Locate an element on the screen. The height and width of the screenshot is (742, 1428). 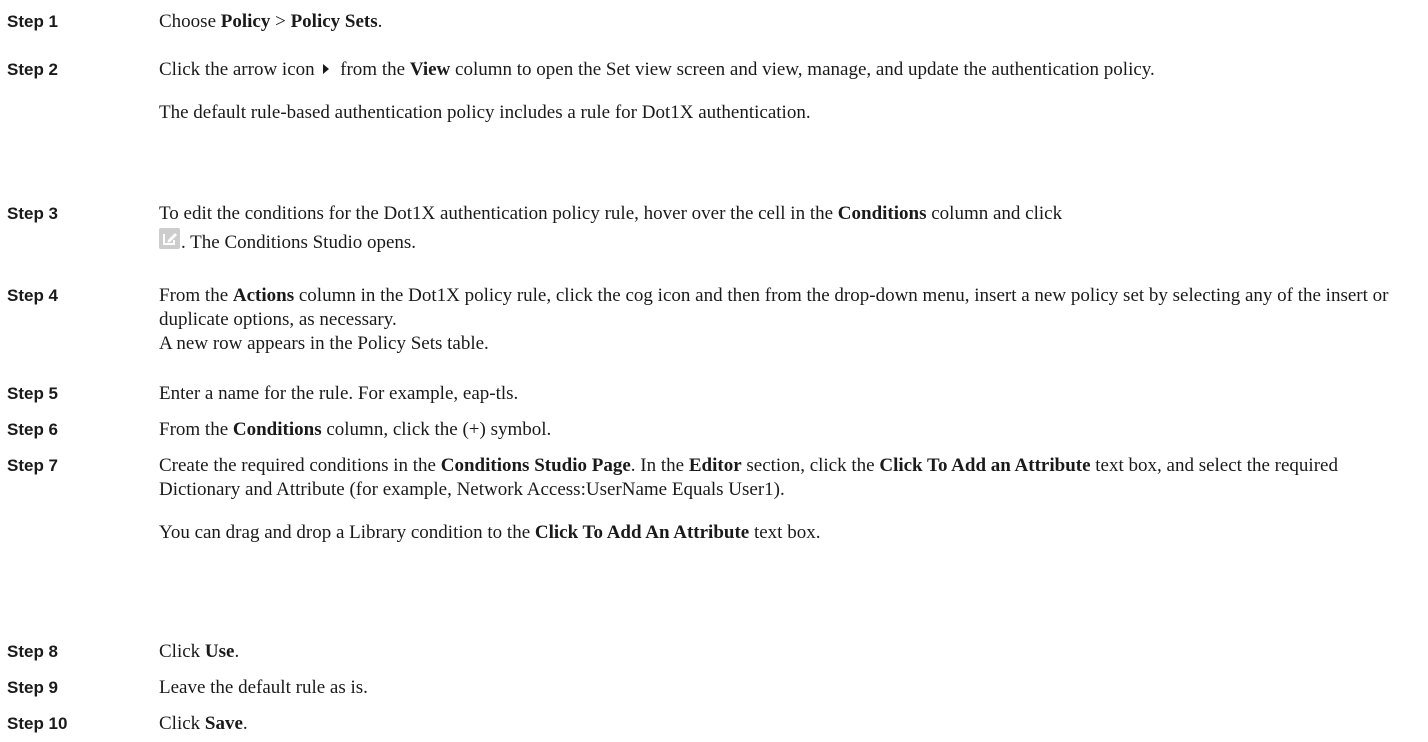
text-run: Create the required conditions in the is located at coordinates (300, 465).